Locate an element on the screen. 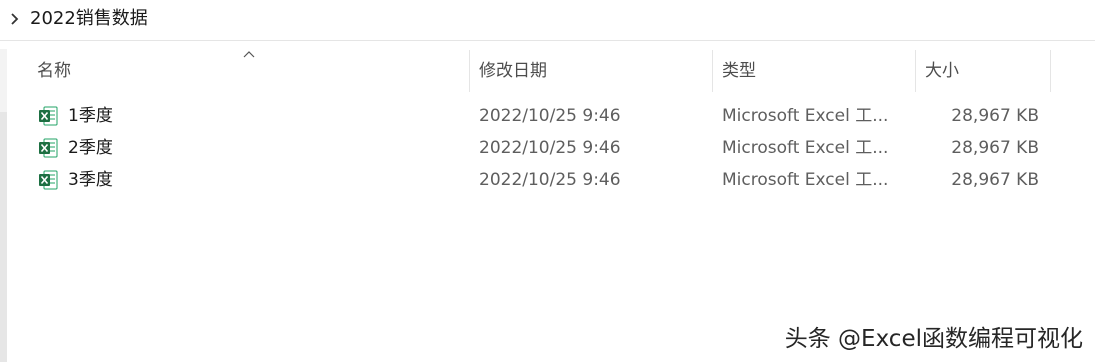 This screenshot has width=1095, height=362. scrollbar-thumb is located at coordinates (3, 237).